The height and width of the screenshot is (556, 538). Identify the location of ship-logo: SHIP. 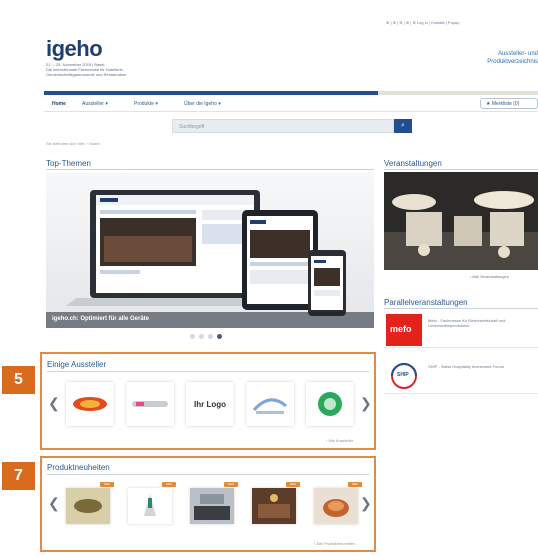
(404, 376).